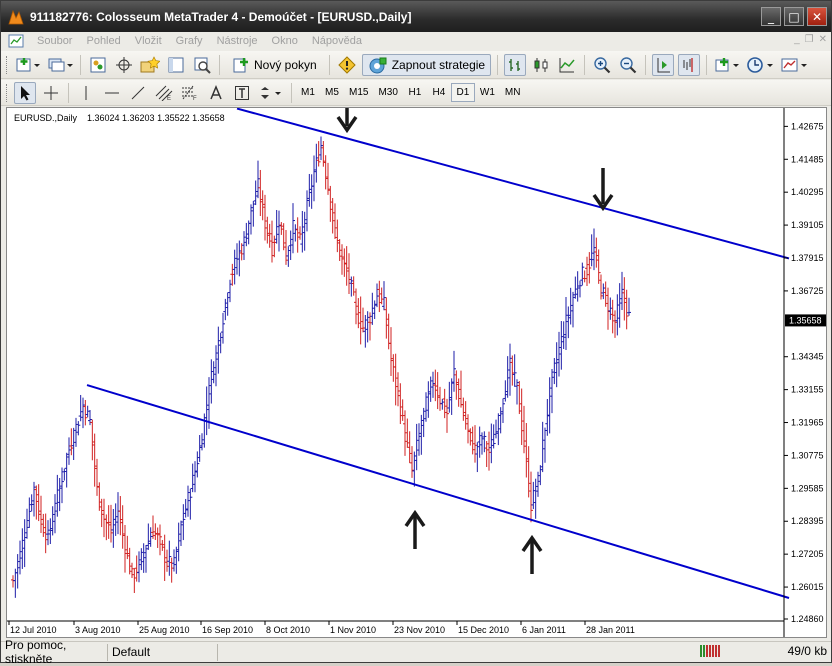  What do you see at coordinates (242, 93) in the screenshot?
I see `text-label-tool-button` at bounding box center [242, 93].